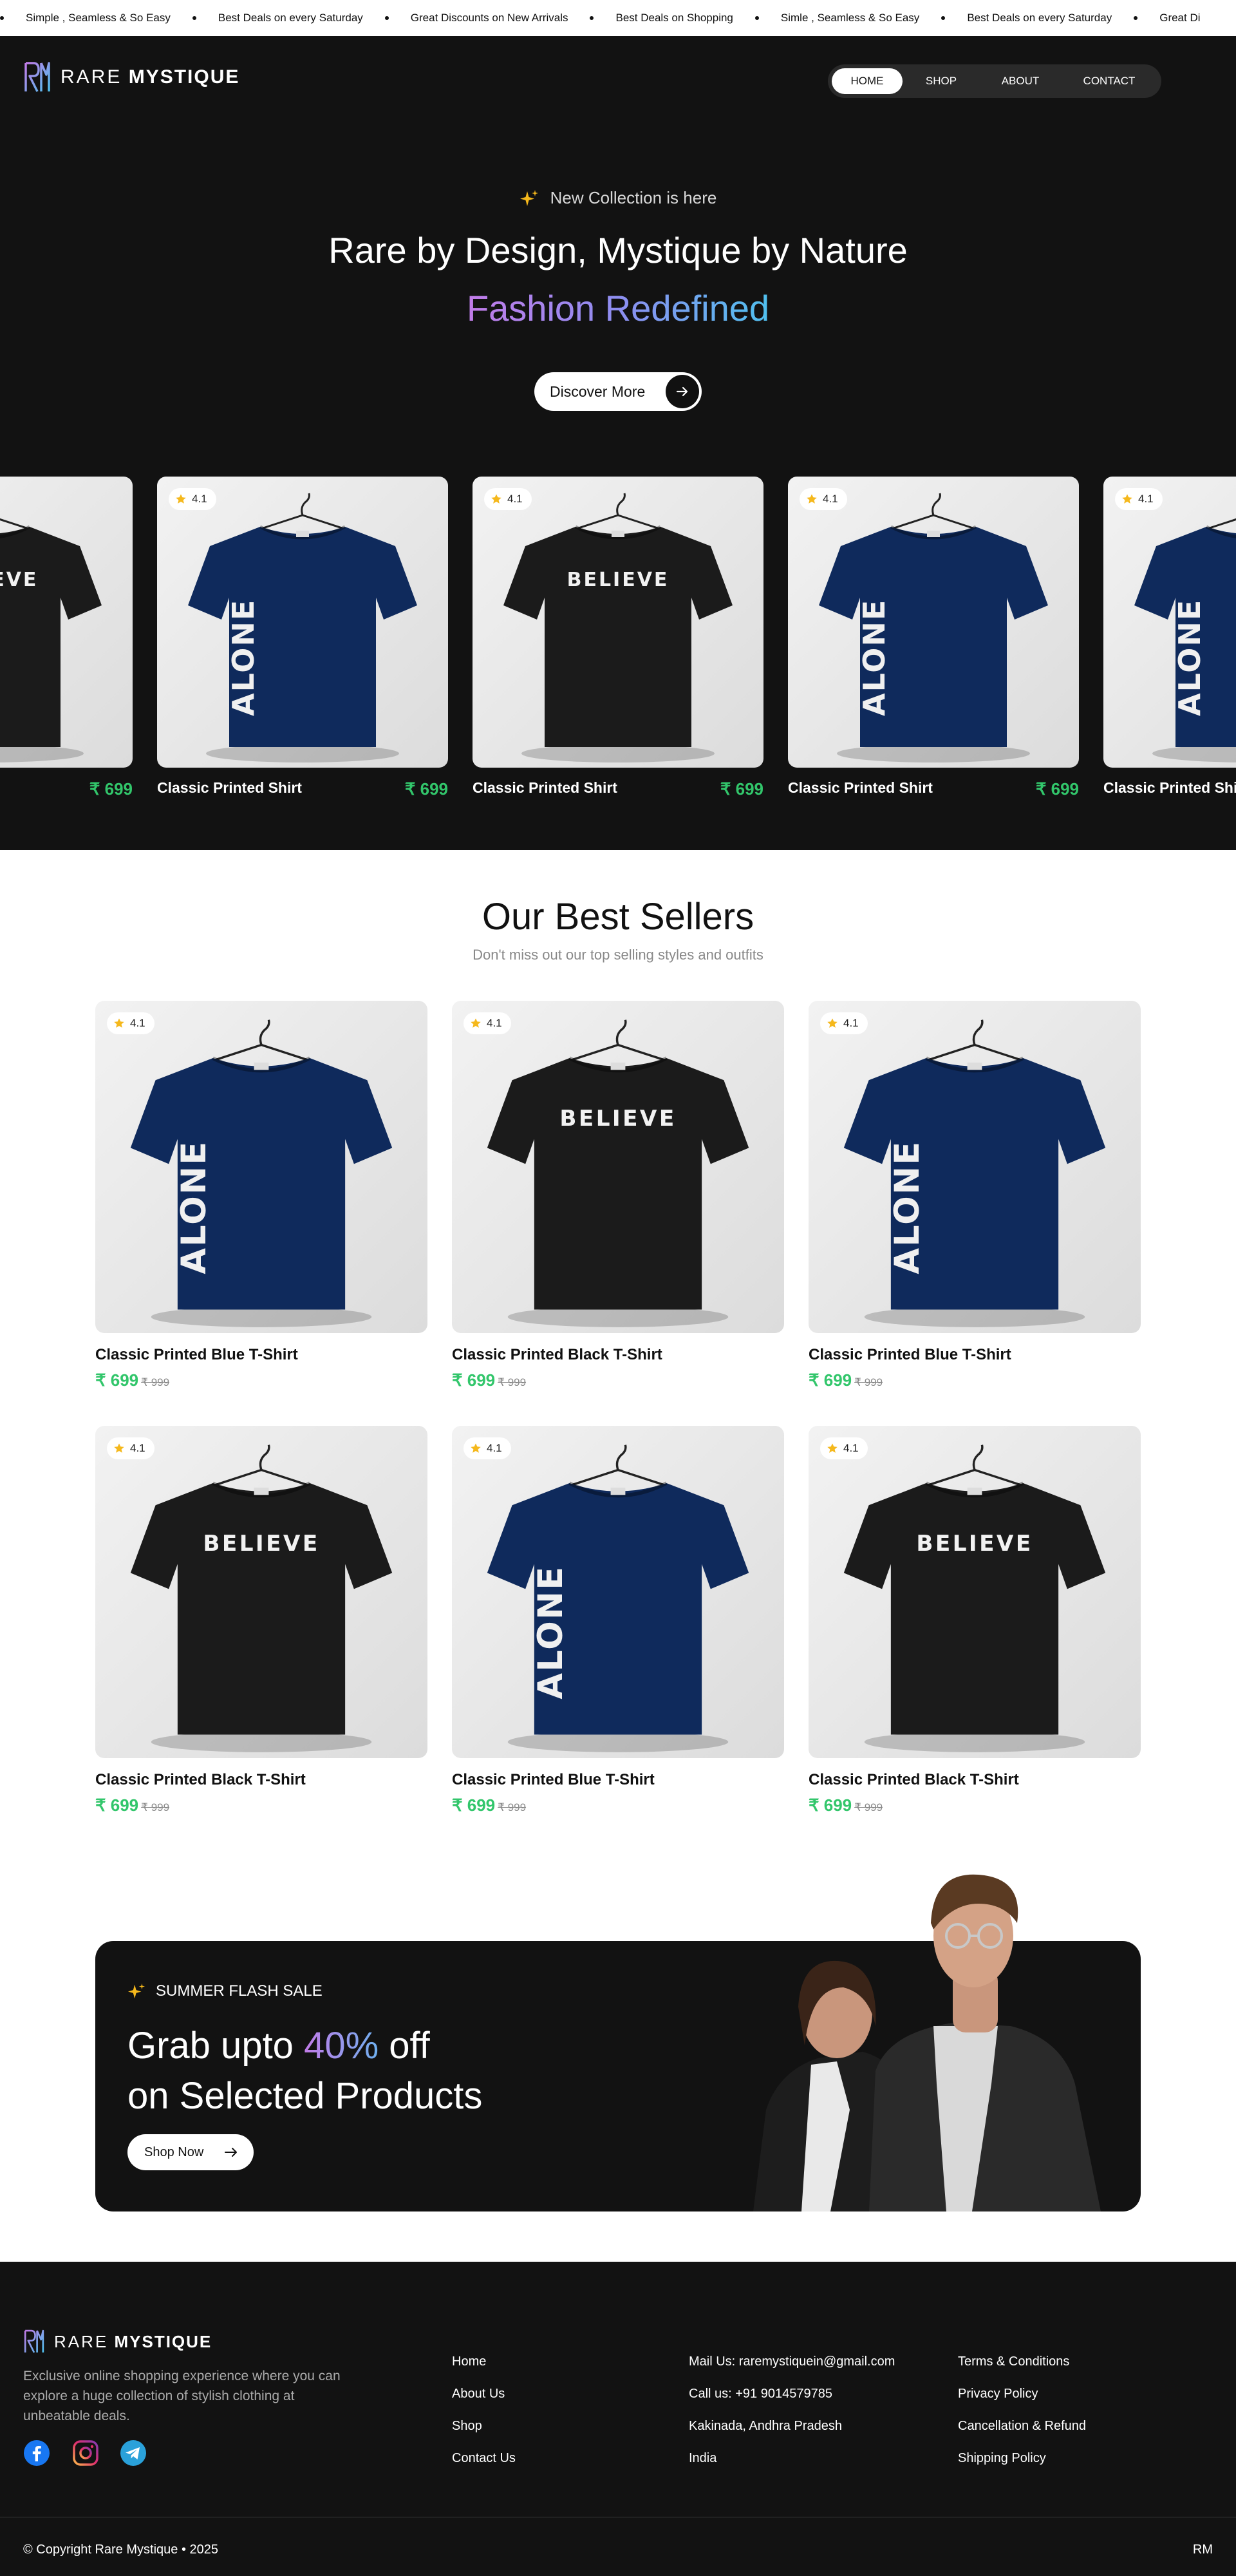 This screenshot has height=2576, width=1236. Describe the element at coordinates (405, 2046) in the screenshot. I see `flash-title-after: off` at that location.